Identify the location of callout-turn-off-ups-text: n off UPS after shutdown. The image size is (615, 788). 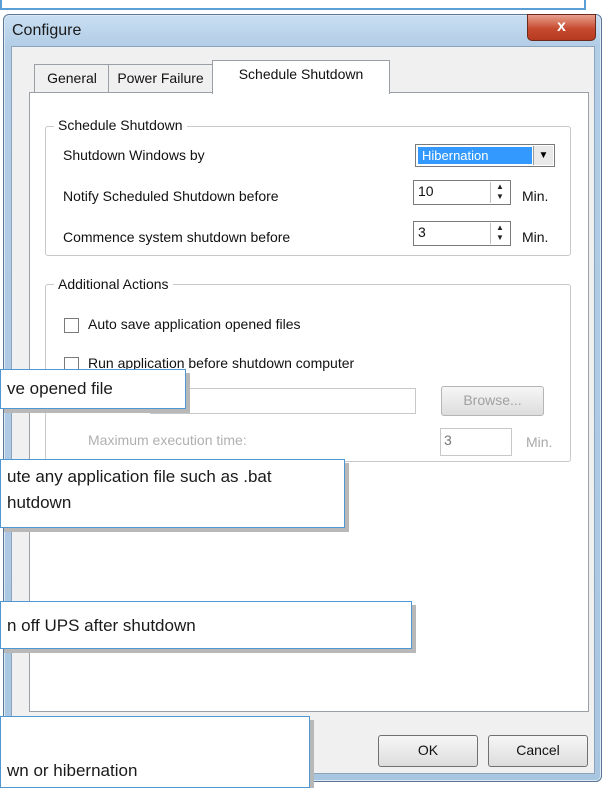
(101, 625).